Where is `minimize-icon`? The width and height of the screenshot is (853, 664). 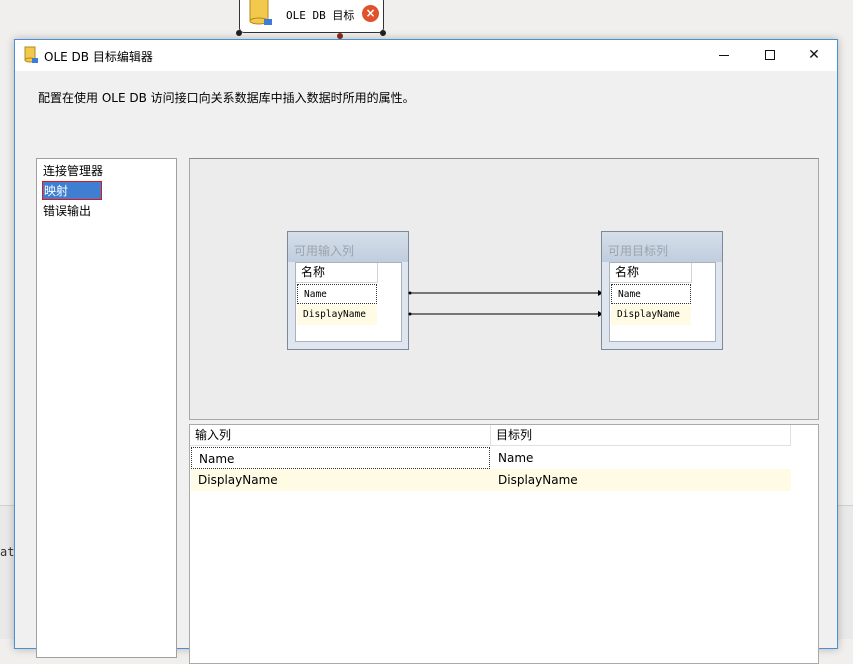 minimize-icon is located at coordinates (724, 55).